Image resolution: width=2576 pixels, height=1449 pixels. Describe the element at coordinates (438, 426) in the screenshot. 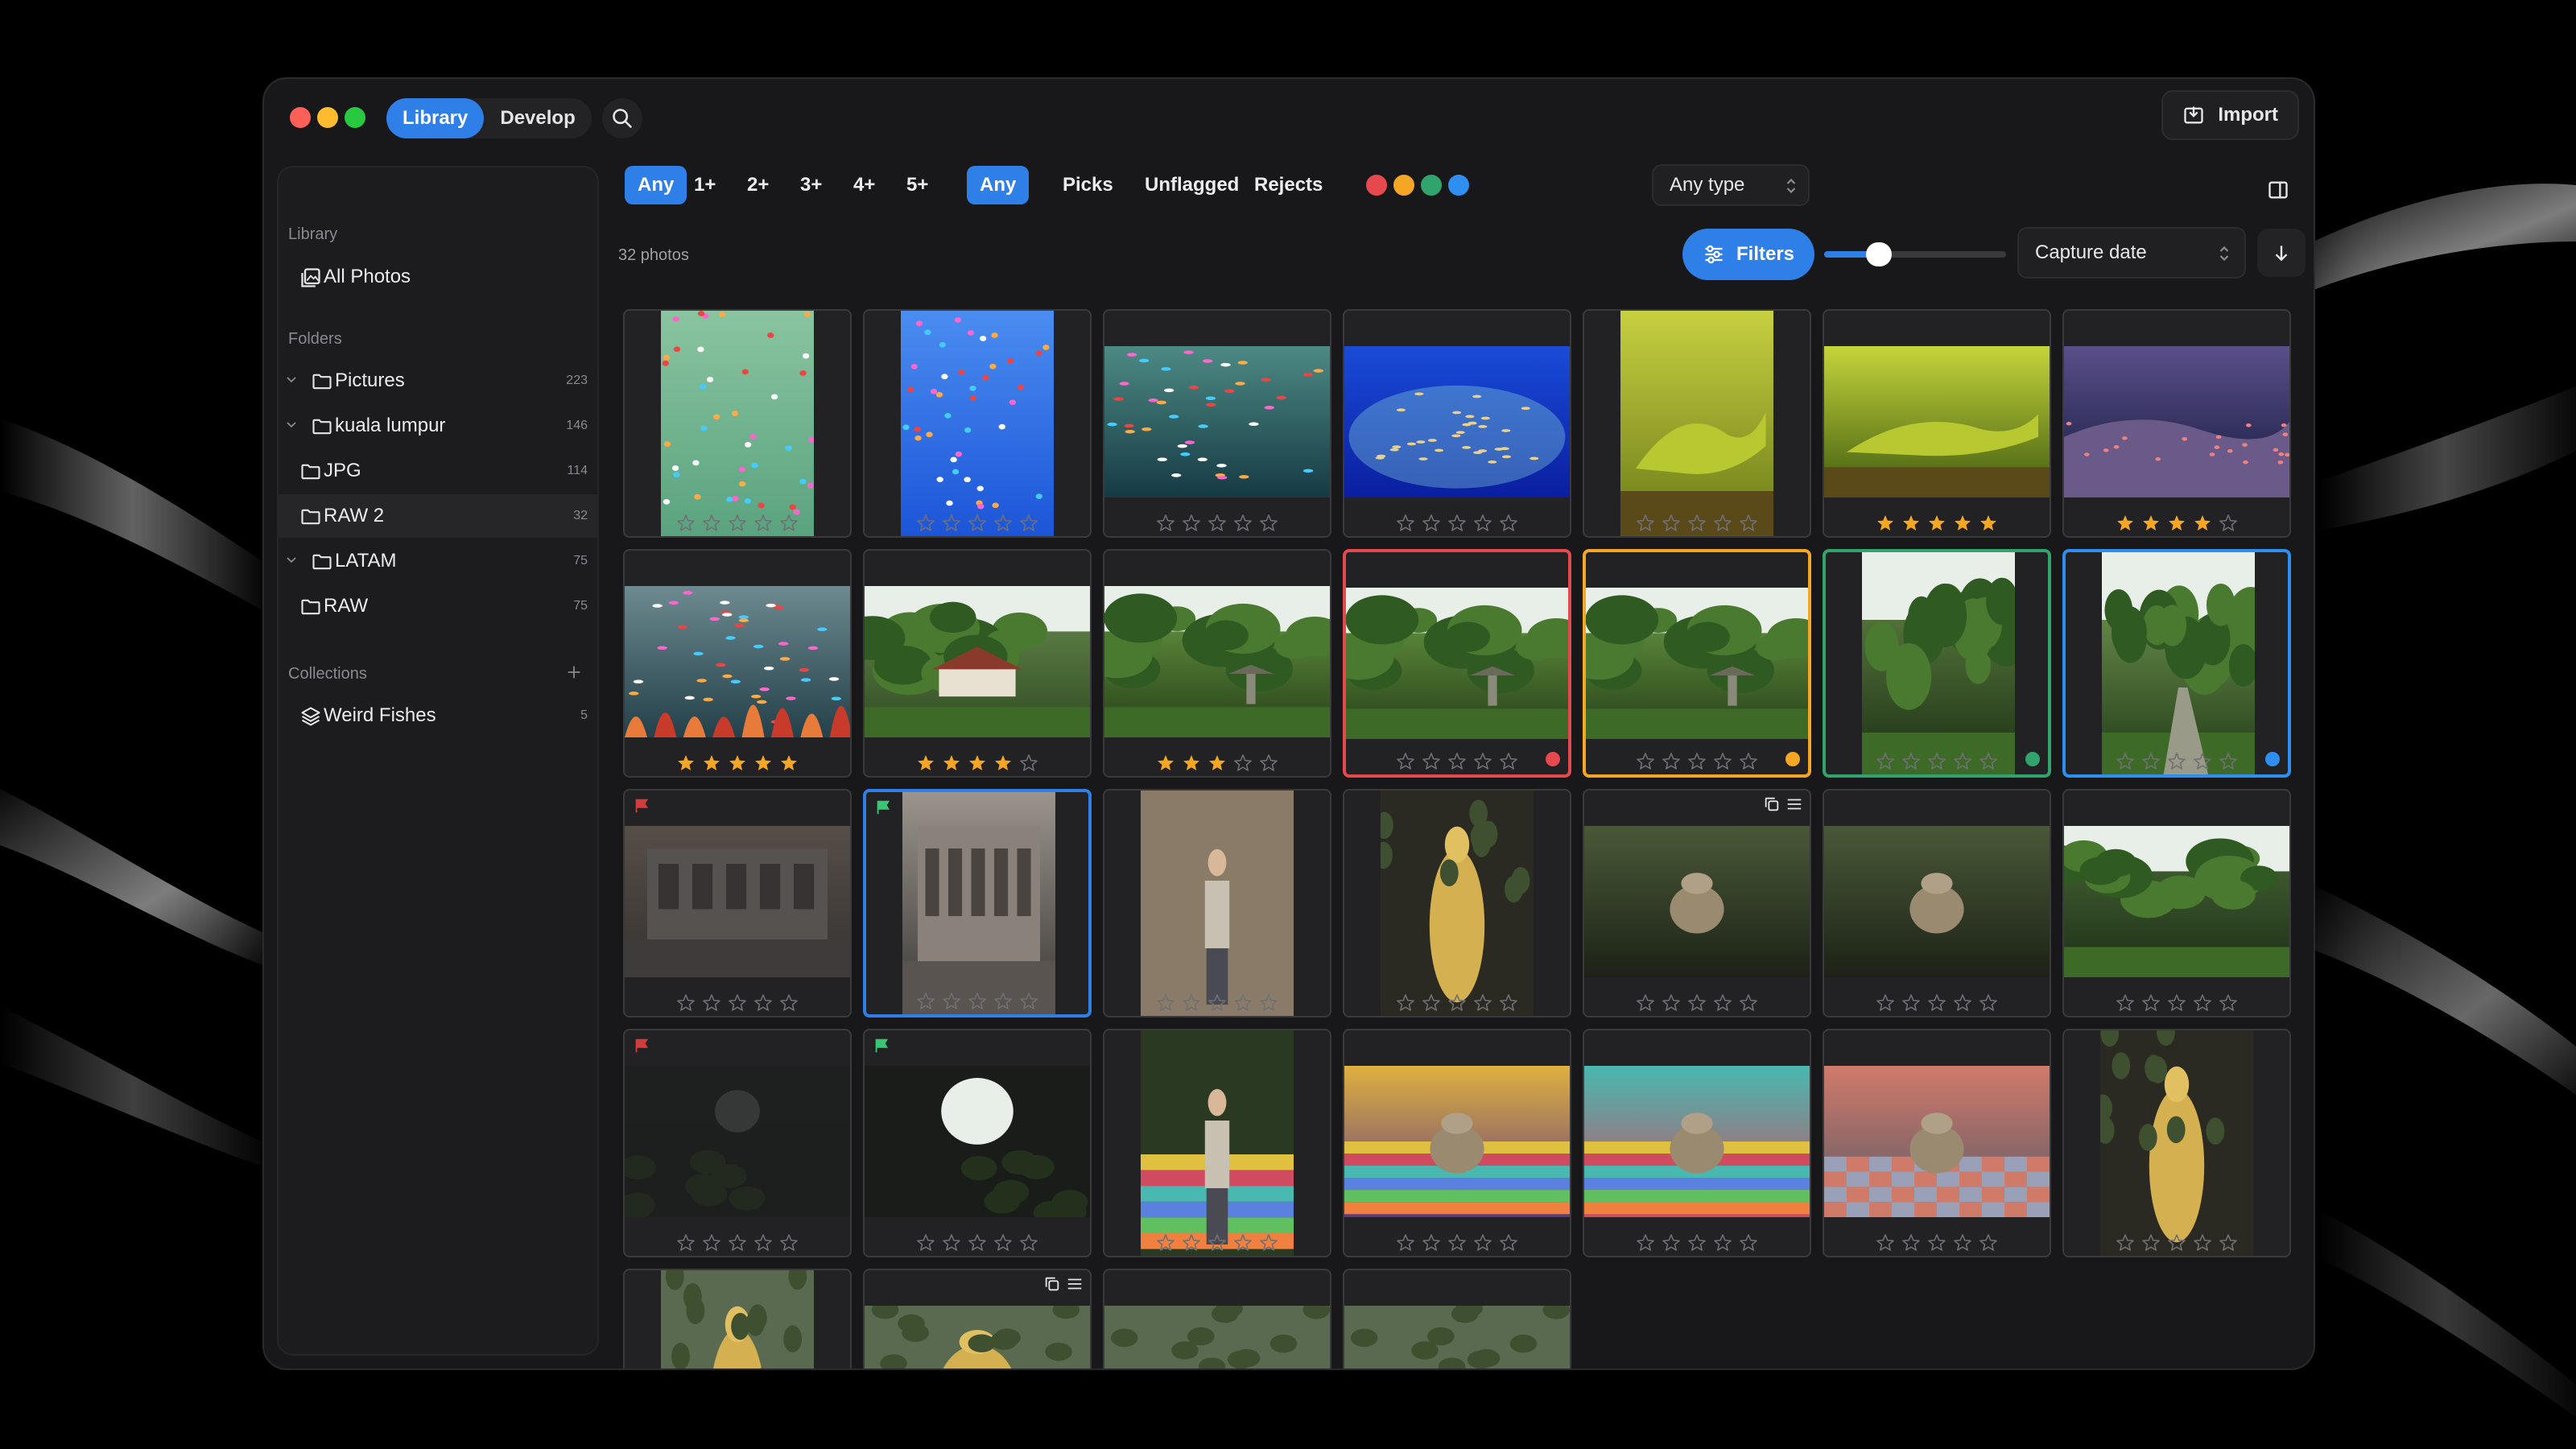

I see `sidebar-item-folder: kuala lumpur 146` at that location.